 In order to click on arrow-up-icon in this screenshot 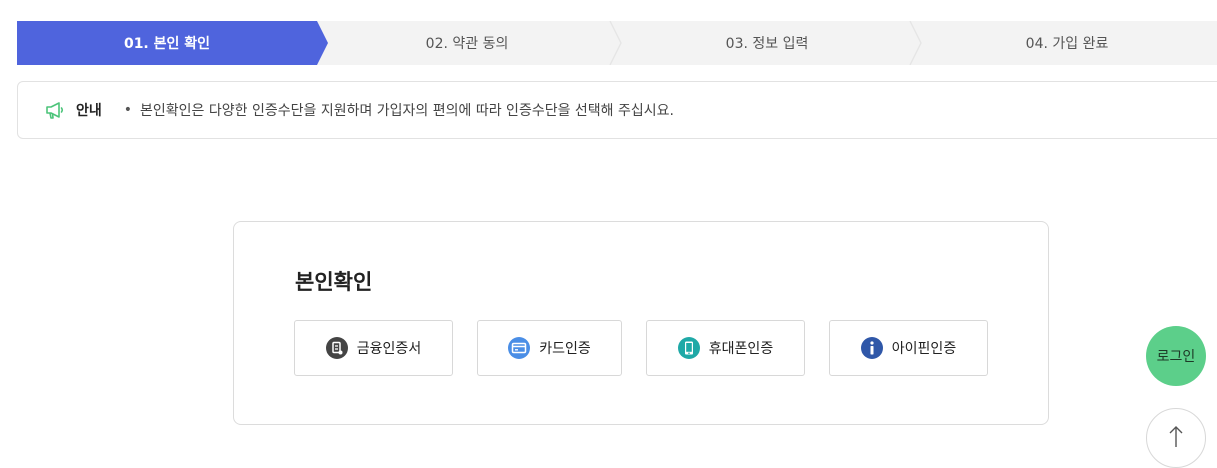, I will do `click(1176, 436)`.